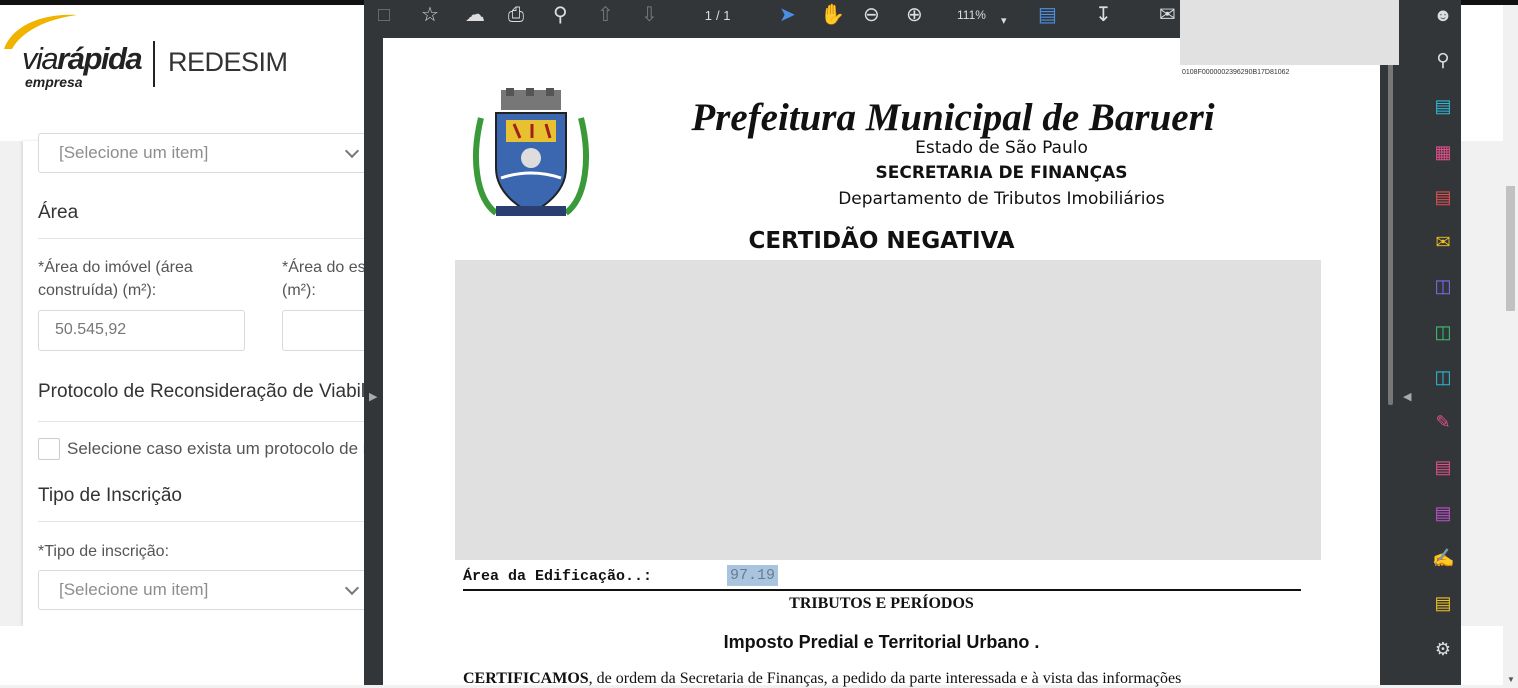  I want to click on document-certidao-heading: CERTIDÃO NEGATIVA, so click(881, 241).